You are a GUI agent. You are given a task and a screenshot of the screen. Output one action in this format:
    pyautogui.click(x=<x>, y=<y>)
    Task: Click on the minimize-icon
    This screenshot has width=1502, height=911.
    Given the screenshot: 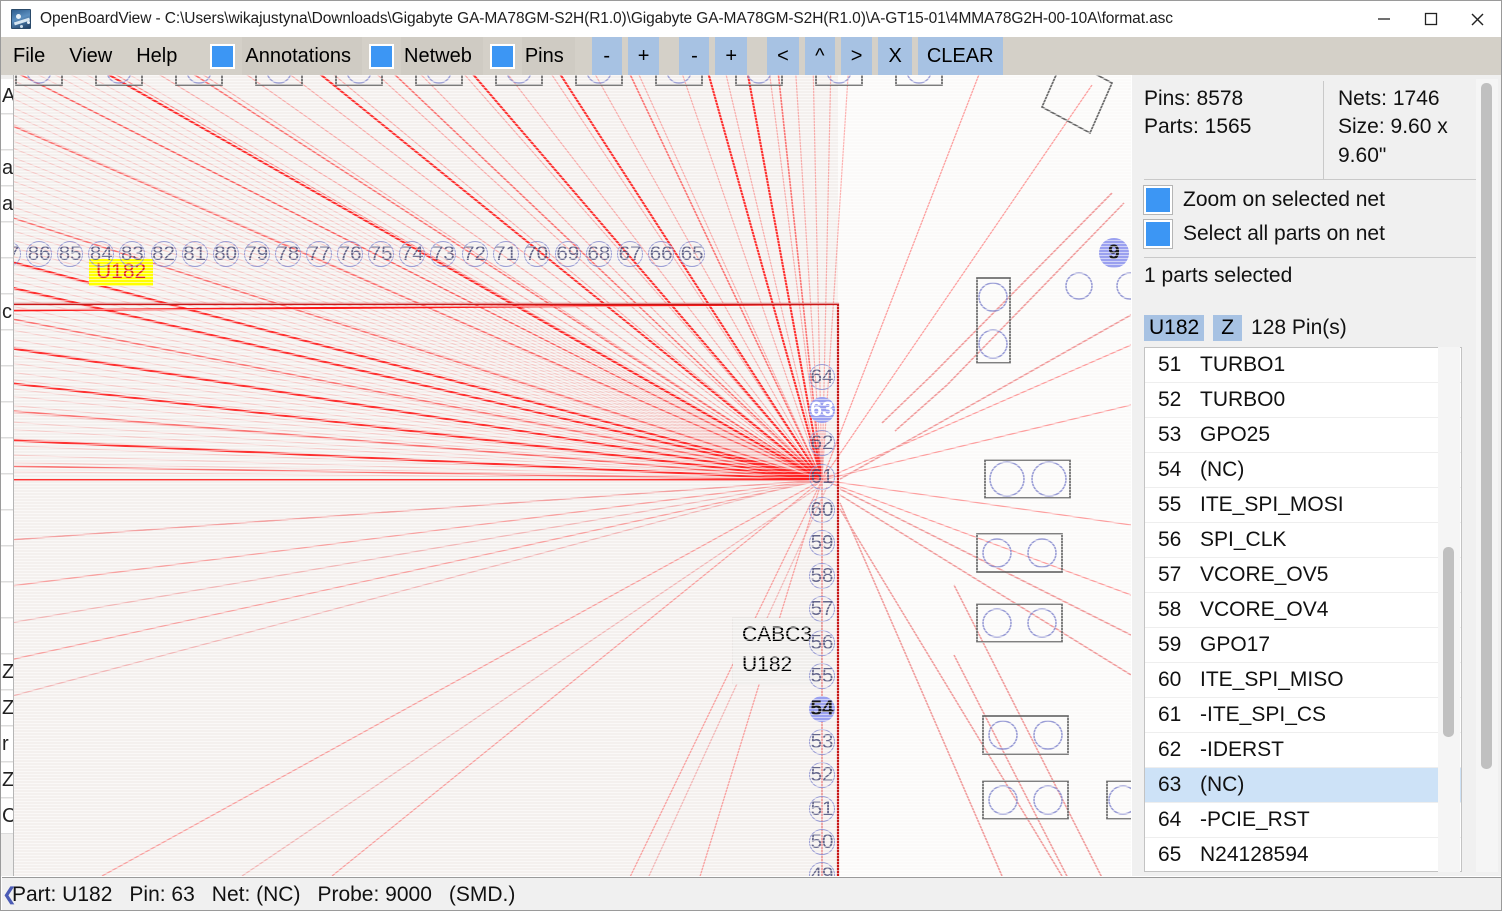 What is the action you would take?
    pyautogui.click(x=1383, y=19)
    